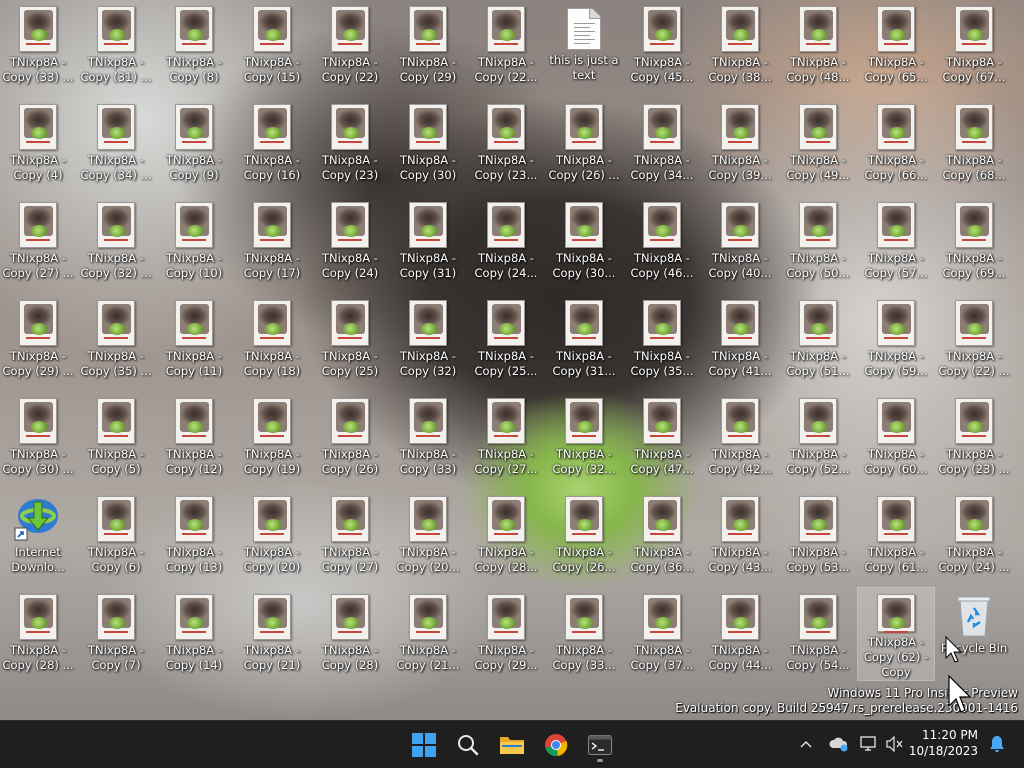 Image resolution: width=1024 pixels, height=768 pixels. I want to click on desktop-image-file: TNixp8A - Copy (62) - Copy, so click(896, 634).